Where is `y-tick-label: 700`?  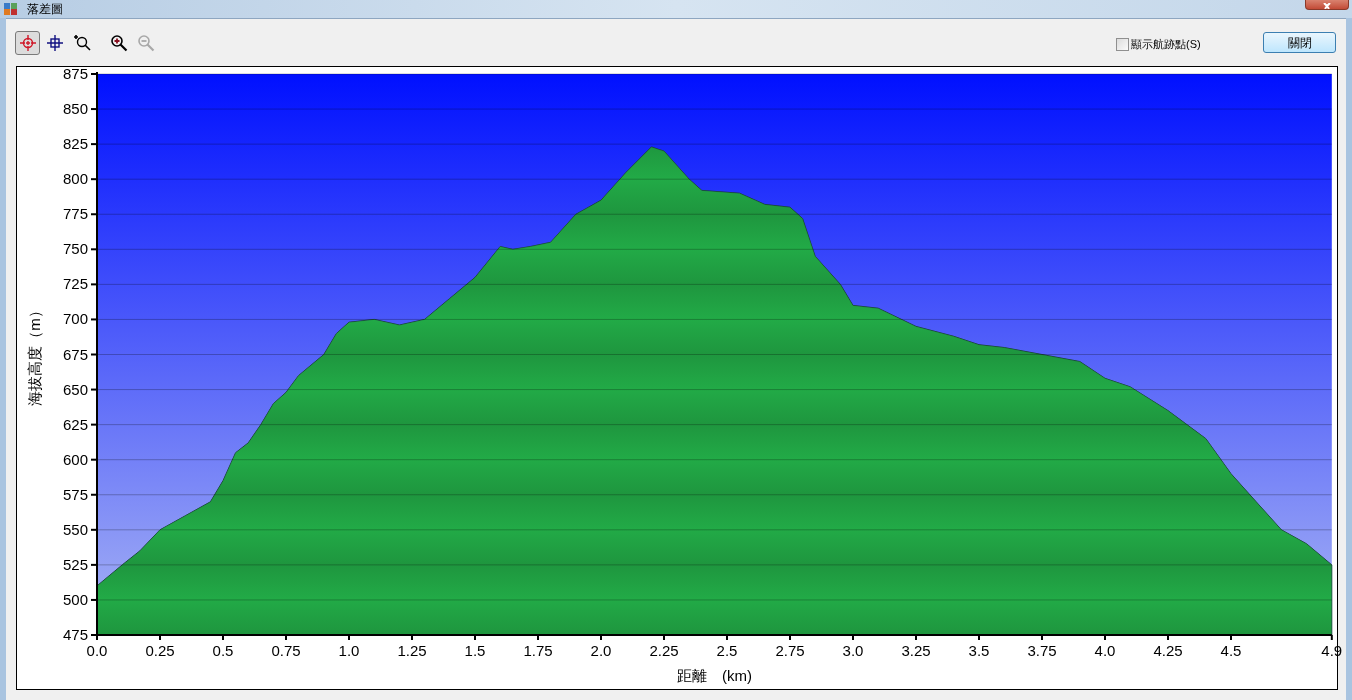 y-tick-label: 700 is located at coordinates (75, 319).